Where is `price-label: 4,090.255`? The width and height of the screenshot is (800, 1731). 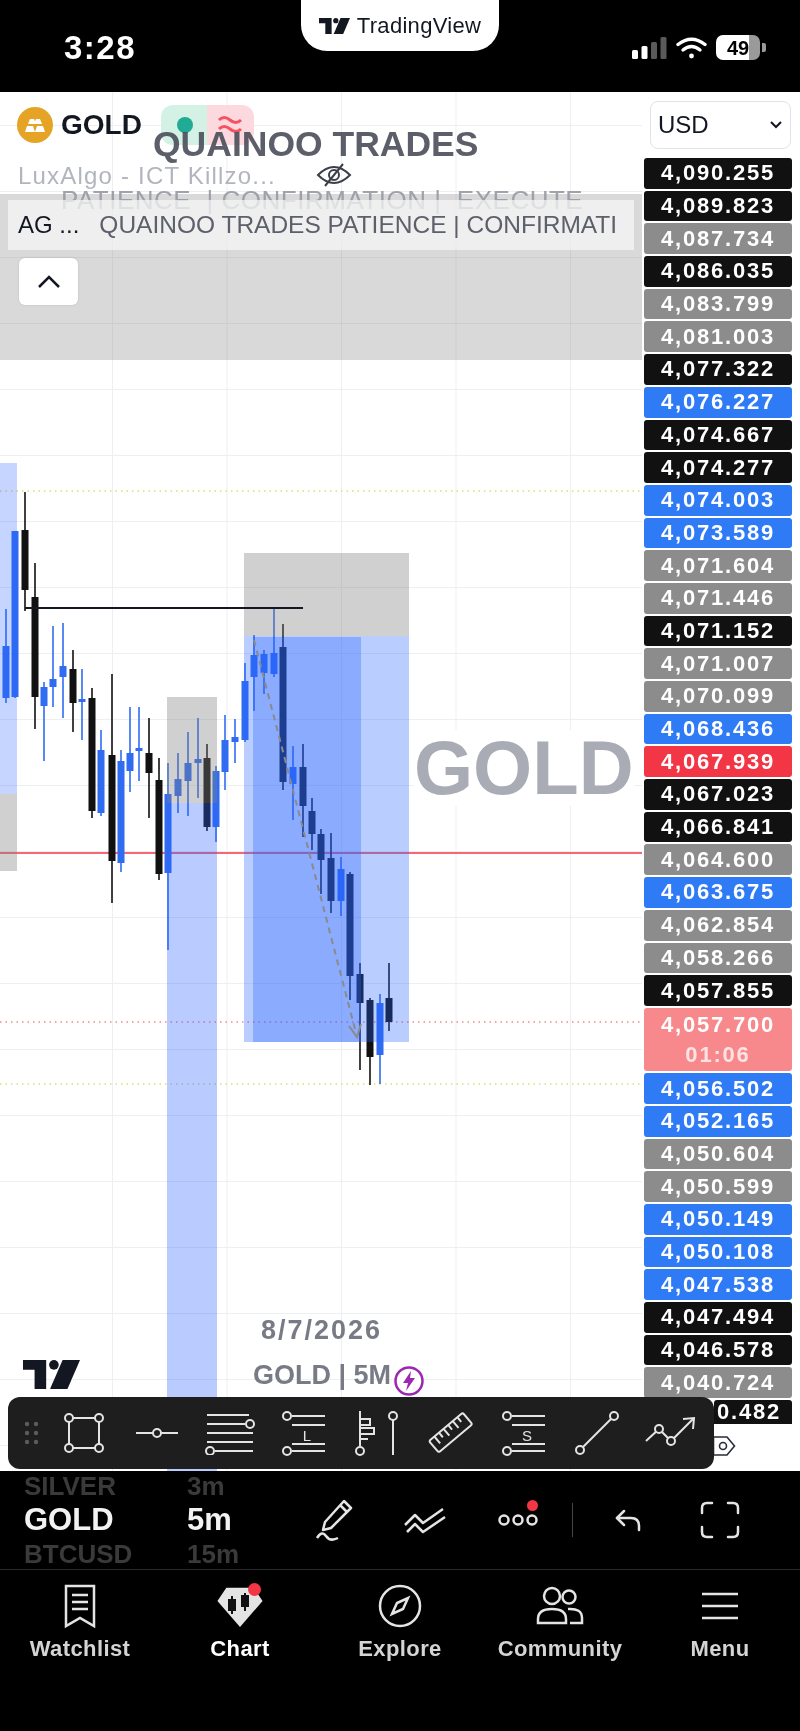 price-label: 4,090.255 is located at coordinates (718, 173).